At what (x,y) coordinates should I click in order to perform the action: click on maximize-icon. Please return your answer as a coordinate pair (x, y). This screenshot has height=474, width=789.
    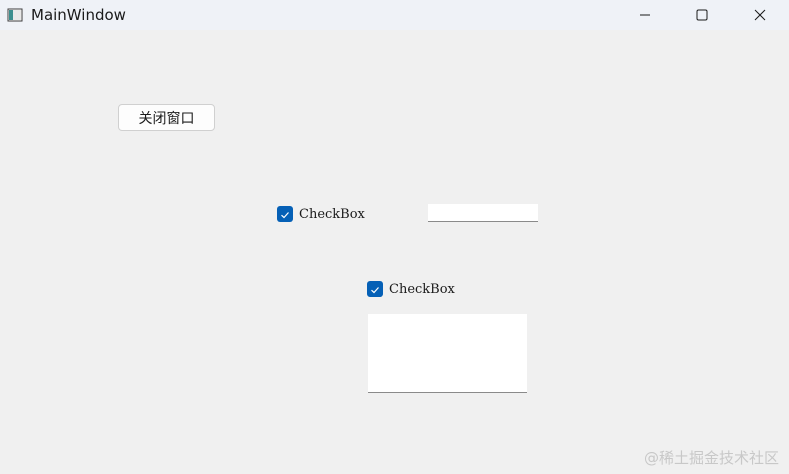
    Looking at the image, I should click on (702, 15).